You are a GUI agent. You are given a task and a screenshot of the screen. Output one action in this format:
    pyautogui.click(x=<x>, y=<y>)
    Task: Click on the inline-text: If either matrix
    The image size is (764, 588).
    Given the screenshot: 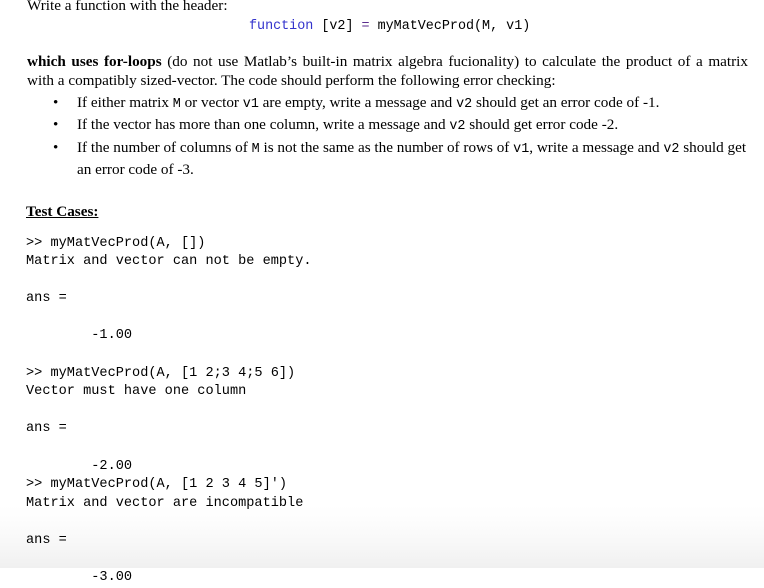 What is the action you would take?
    pyautogui.click(x=125, y=102)
    